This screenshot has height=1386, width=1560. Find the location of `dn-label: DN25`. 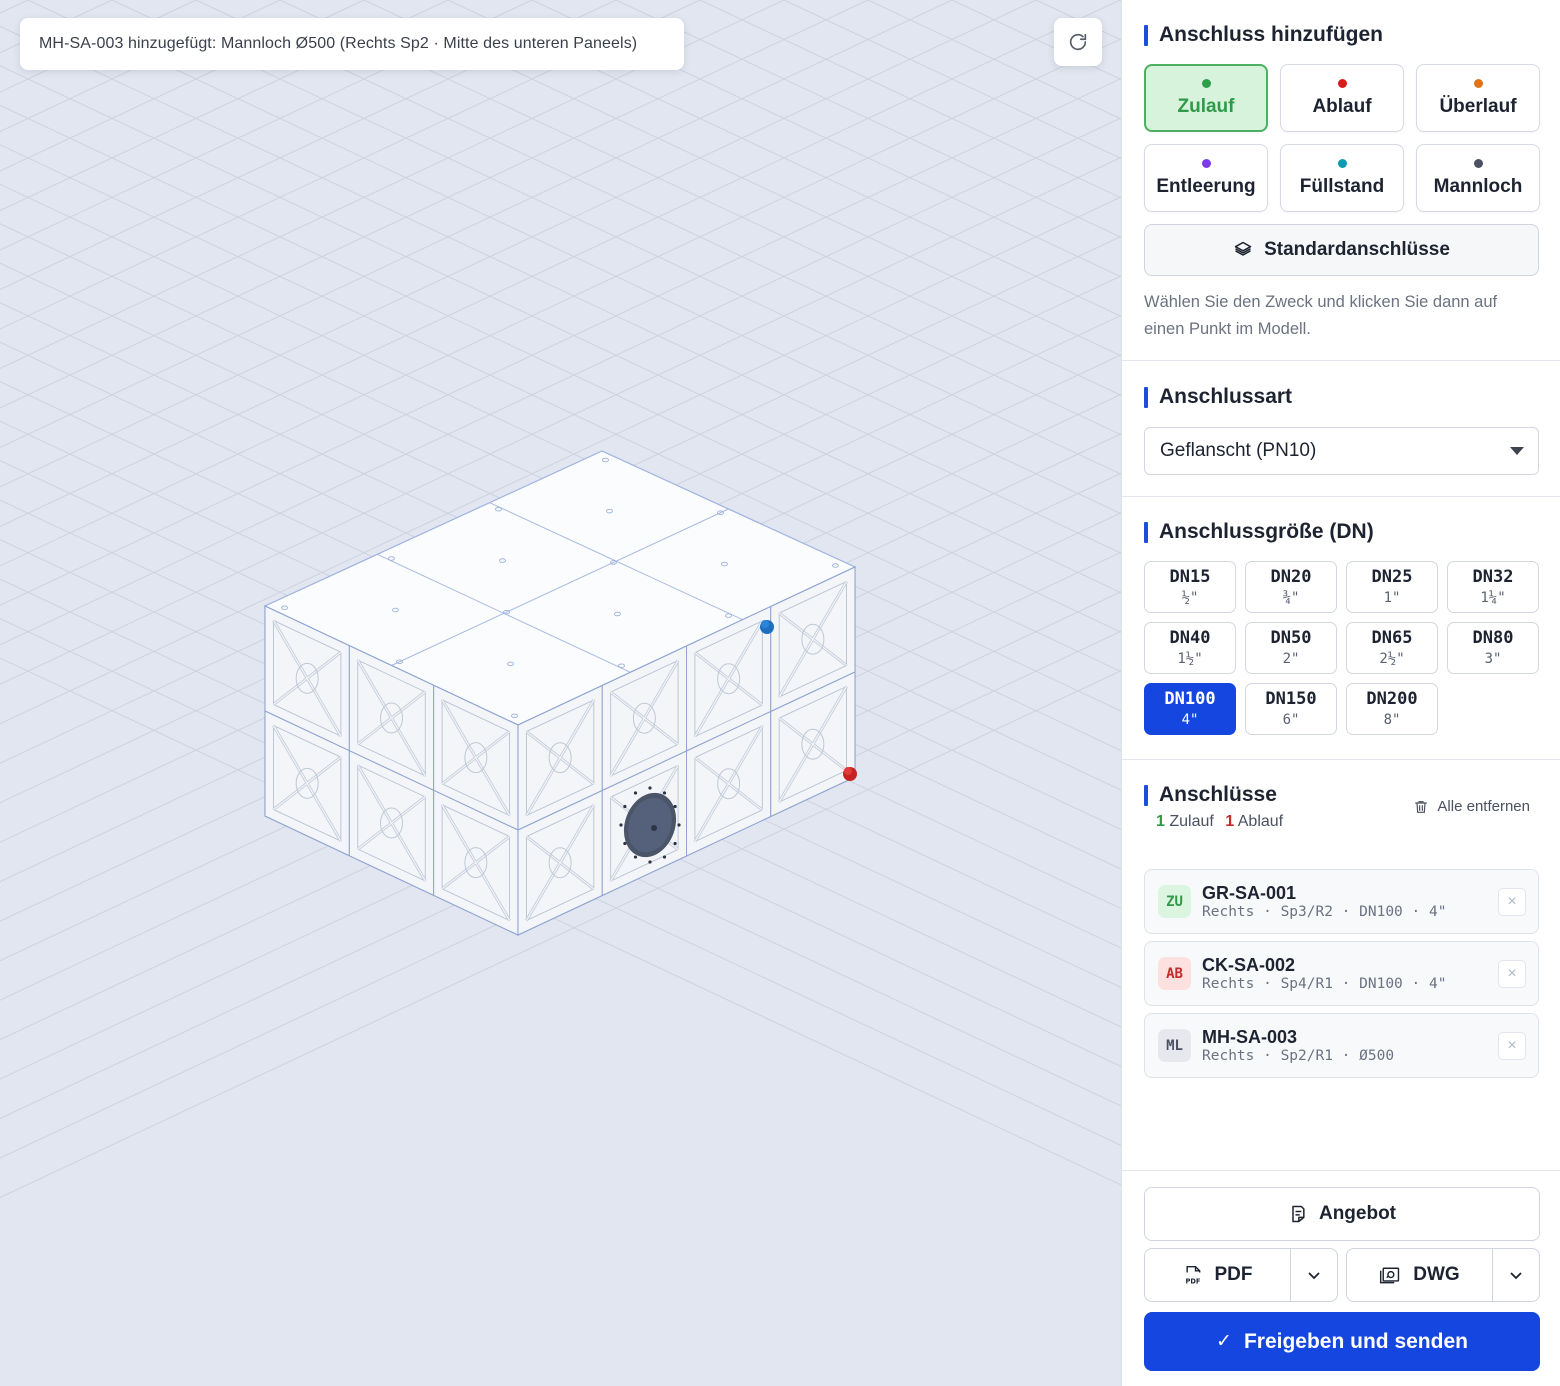

dn-label: DN25 is located at coordinates (1392, 577).